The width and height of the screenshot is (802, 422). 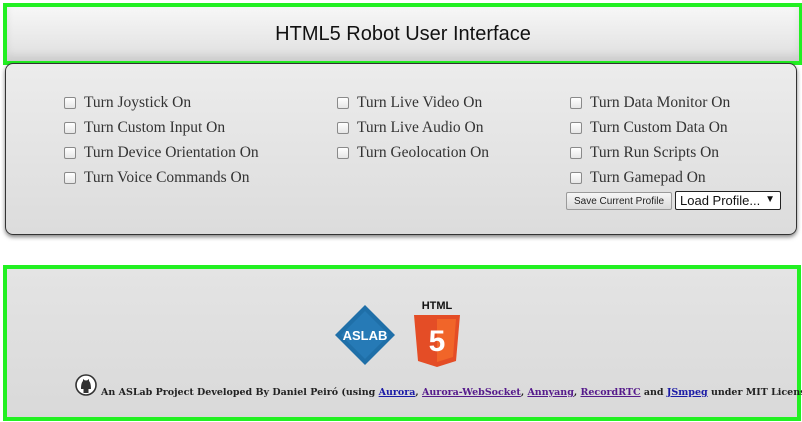 I want to click on html5-logo-number: 5, so click(x=437, y=341).